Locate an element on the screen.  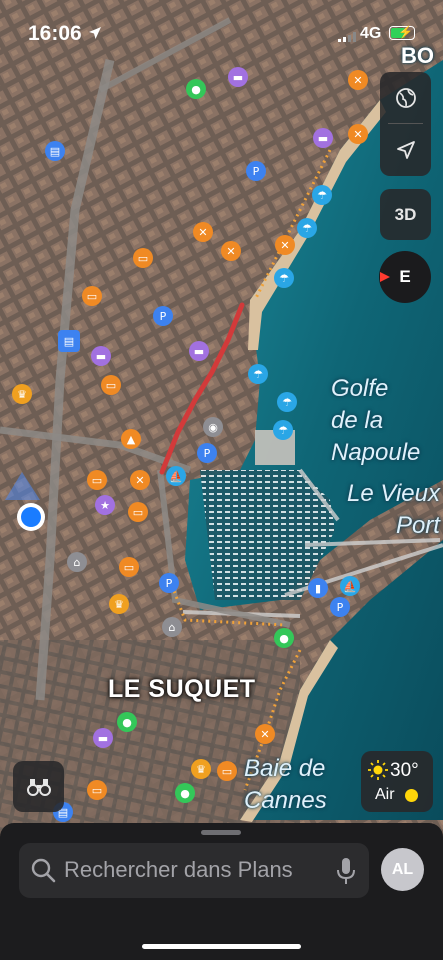
poi-landmark: ★ is located at coordinates (105, 505).